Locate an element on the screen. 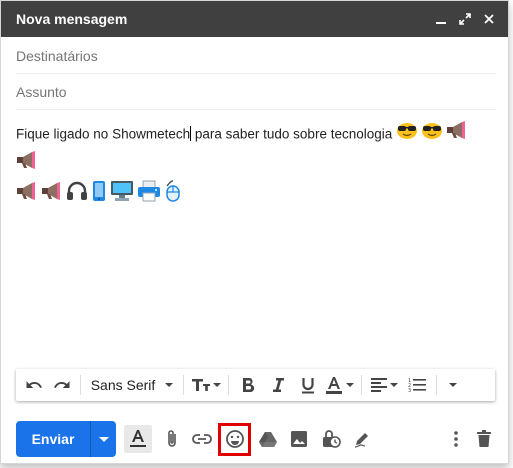 This screenshot has height=468, width=513. google-drive-icon is located at coordinates (268, 439).